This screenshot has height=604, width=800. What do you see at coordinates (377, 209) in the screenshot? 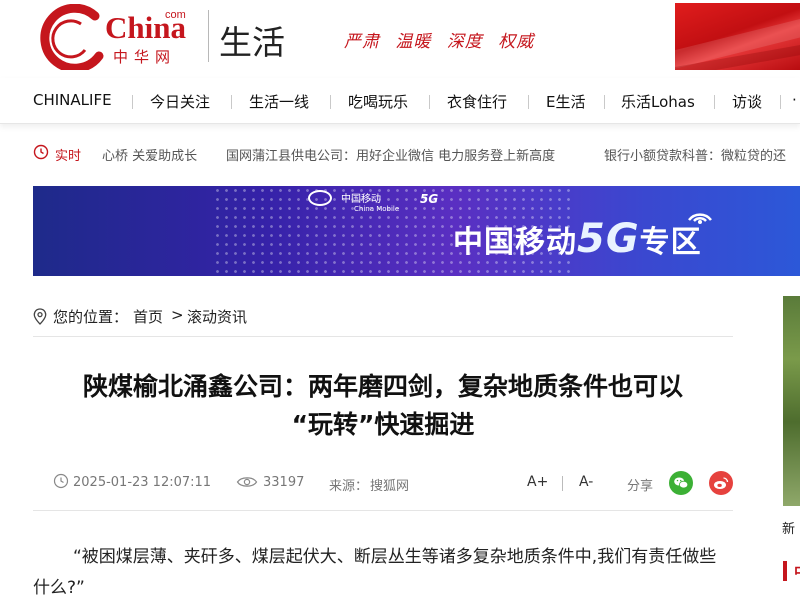
I see `ad-brand-en: China Mobile` at bounding box center [377, 209].